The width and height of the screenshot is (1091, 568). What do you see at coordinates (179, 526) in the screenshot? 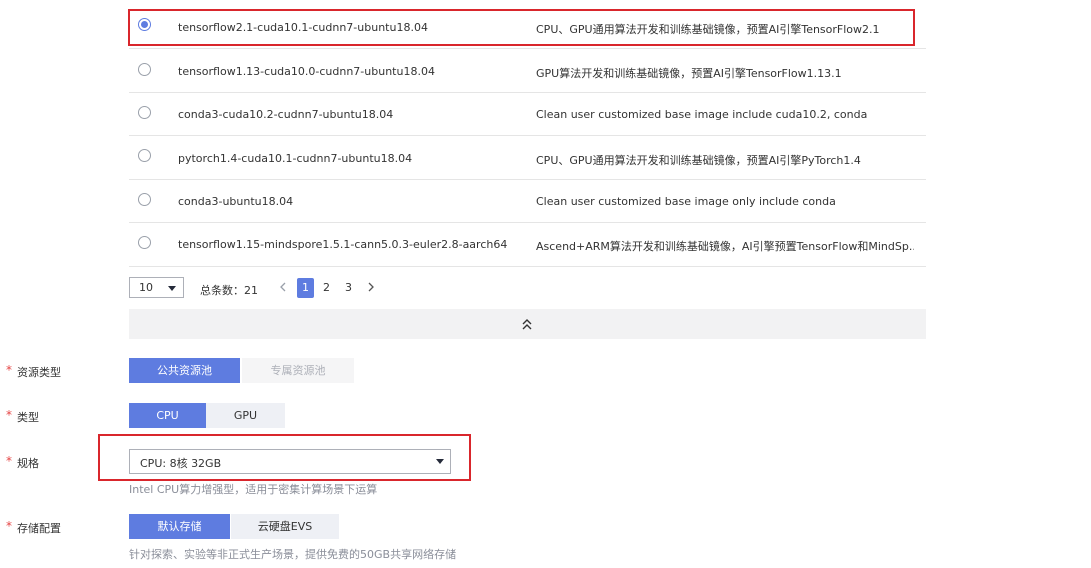
I see `default-storage-button: 默认存储` at bounding box center [179, 526].